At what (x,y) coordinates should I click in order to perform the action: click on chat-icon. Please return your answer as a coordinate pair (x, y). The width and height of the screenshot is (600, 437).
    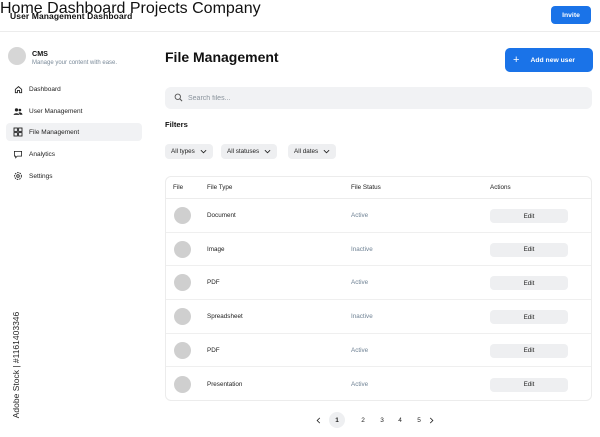
    Looking at the image, I should click on (18, 154).